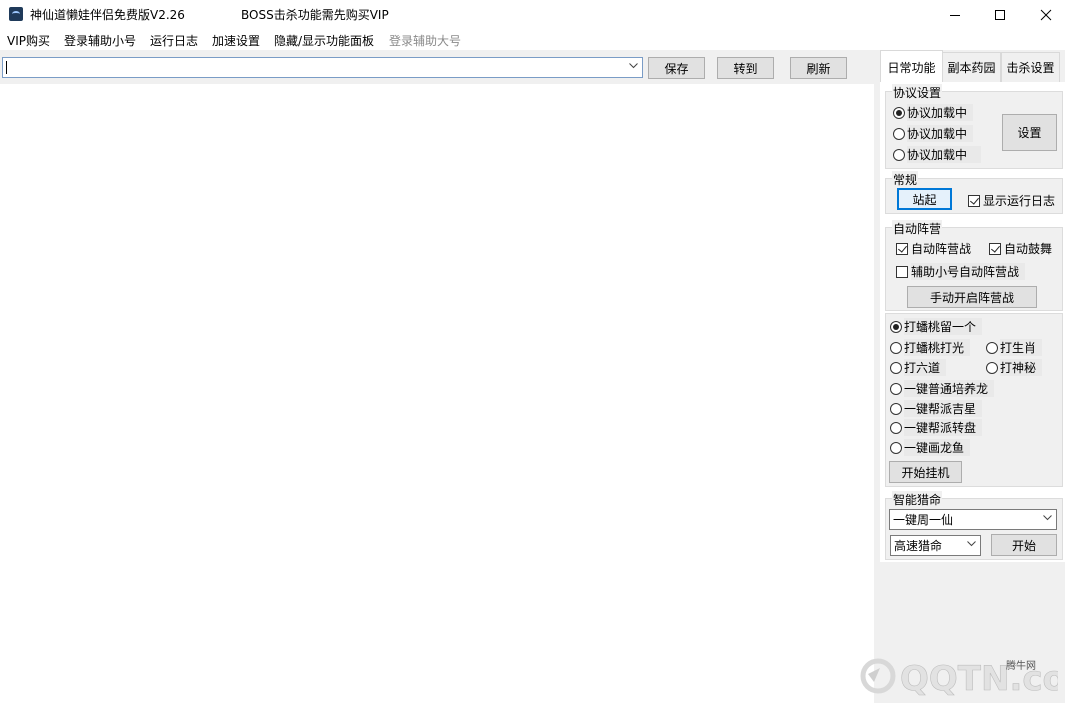  I want to click on task-option-guild-wheel: 一键帮派转盘, so click(936, 427).